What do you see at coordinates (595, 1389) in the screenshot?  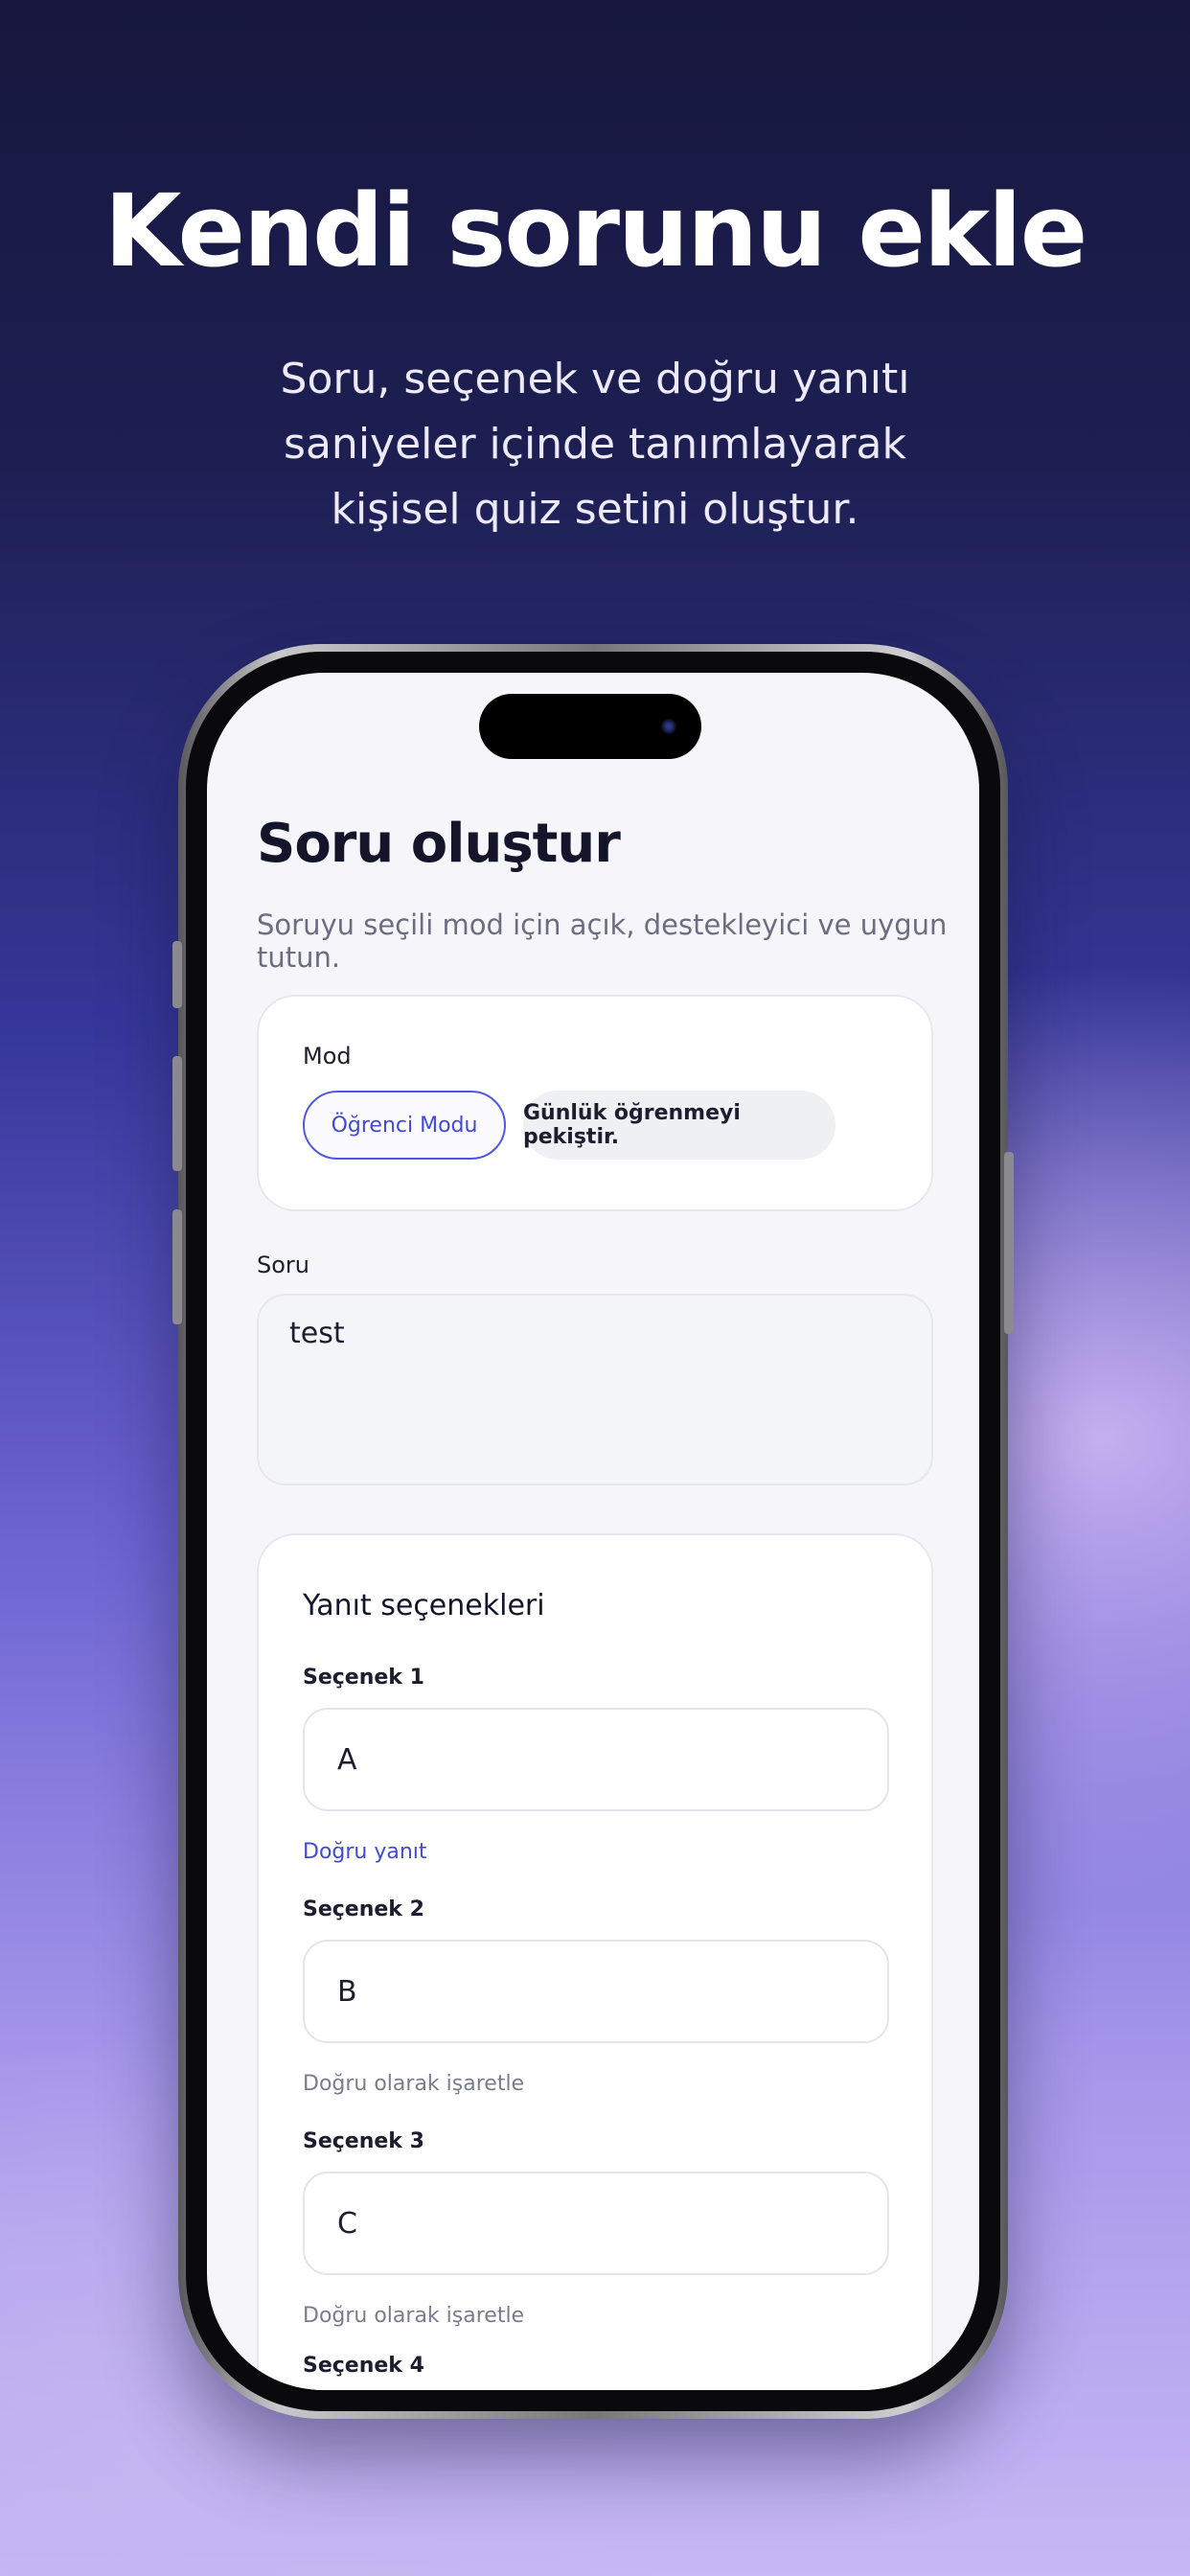 I see `question-input: test` at bounding box center [595, 1389].